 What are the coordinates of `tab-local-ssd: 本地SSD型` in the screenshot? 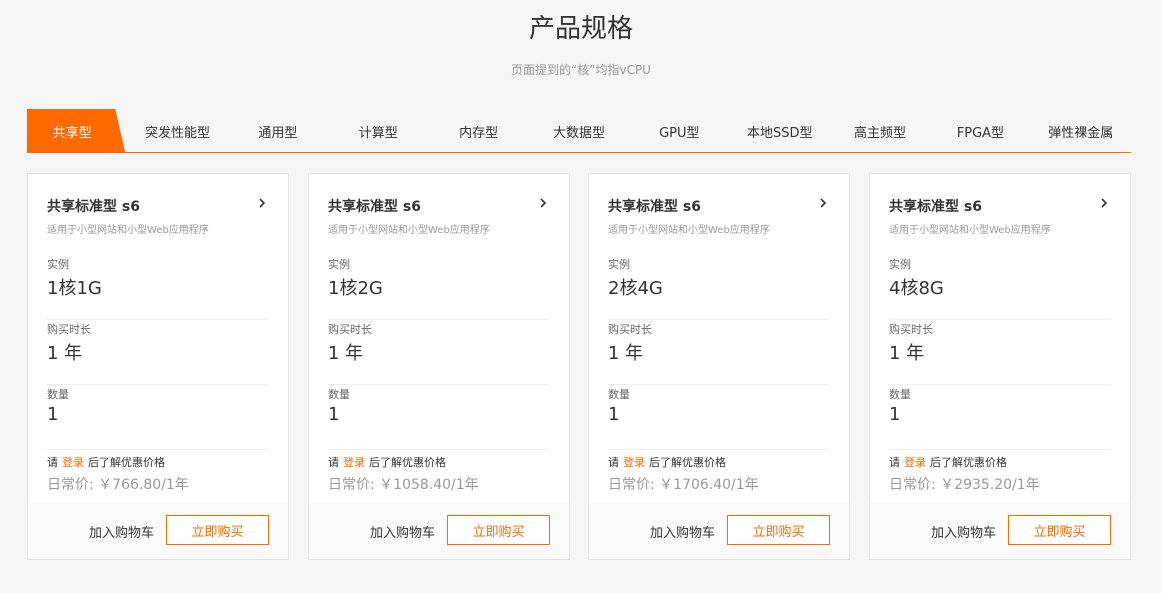 It's located at (780, 131).